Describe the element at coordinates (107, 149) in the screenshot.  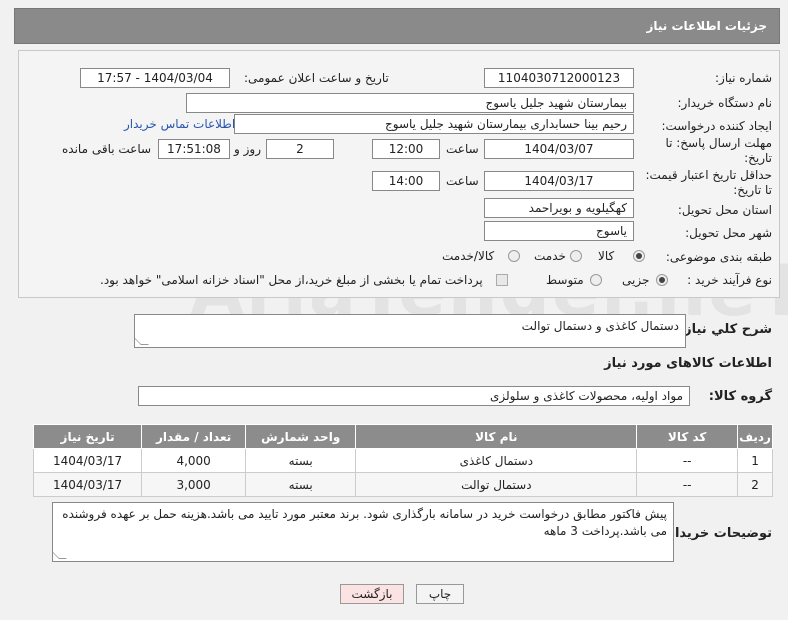
I see `remaining-label: ساعت باقی مانده` at that location.